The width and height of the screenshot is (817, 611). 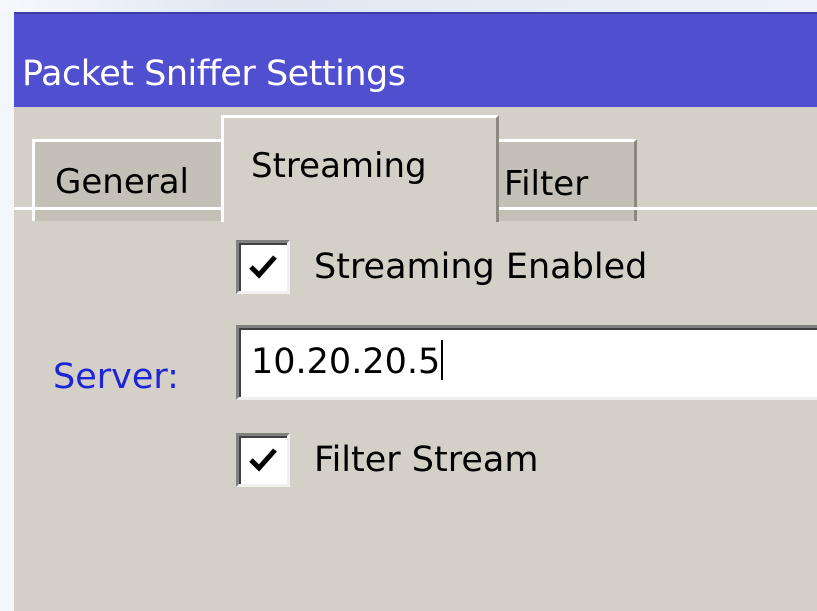 I want to click on filter-stream-label: Filter Stream, so click(x=426, y=460).